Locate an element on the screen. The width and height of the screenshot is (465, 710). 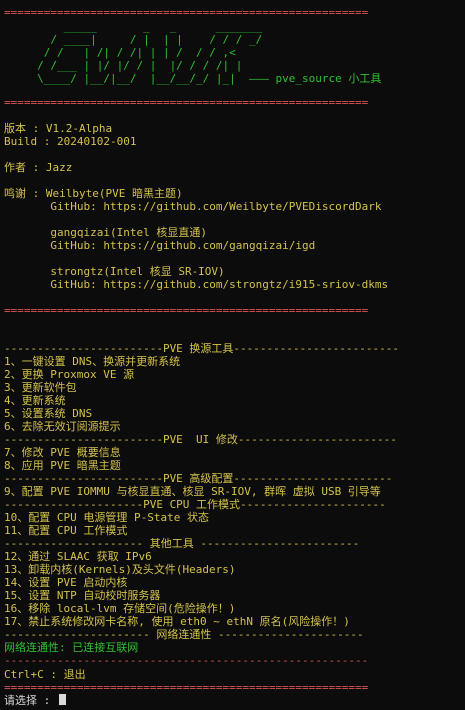
credit-text-2: gangqizai(Intel 核显直通) is located at coordinates (105, 232).